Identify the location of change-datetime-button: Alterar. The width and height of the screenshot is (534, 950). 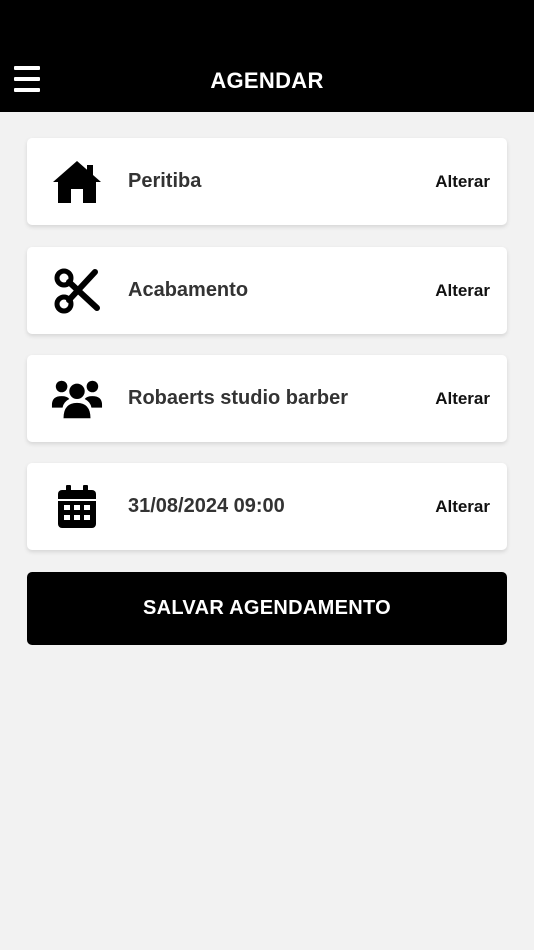
(462, 506).